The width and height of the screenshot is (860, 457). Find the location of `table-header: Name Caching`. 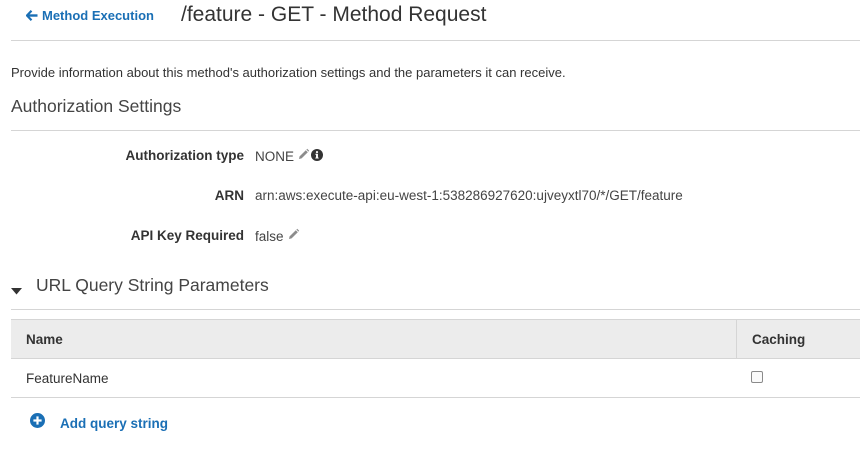

table-header: Name Caching is located at coordinates (435, 339).